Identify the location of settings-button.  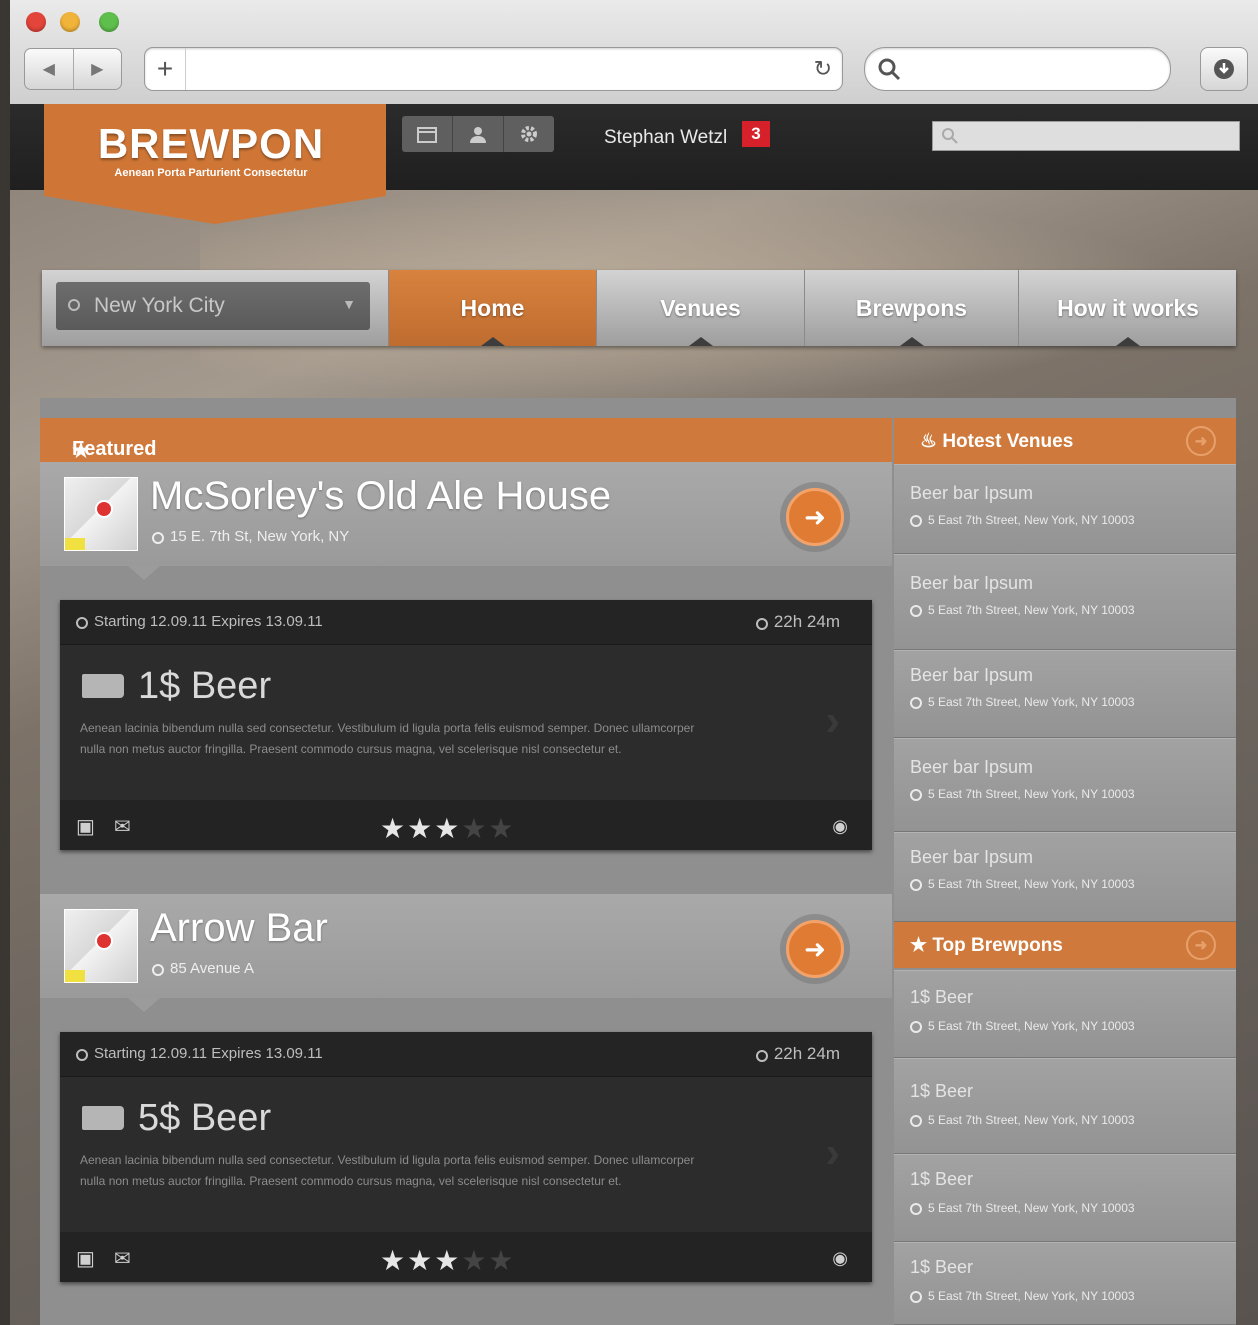
(529, 134).